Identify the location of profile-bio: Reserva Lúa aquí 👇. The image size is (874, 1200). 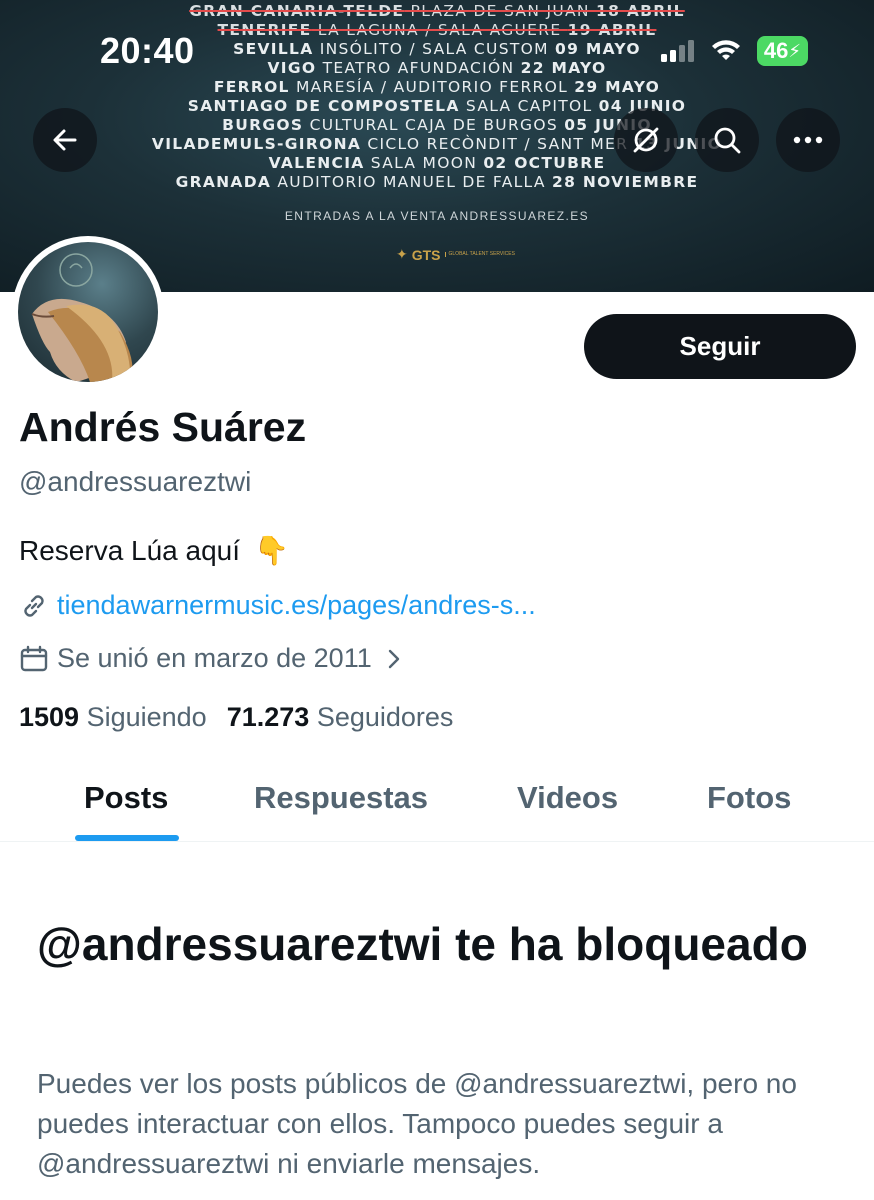
(154, 550).